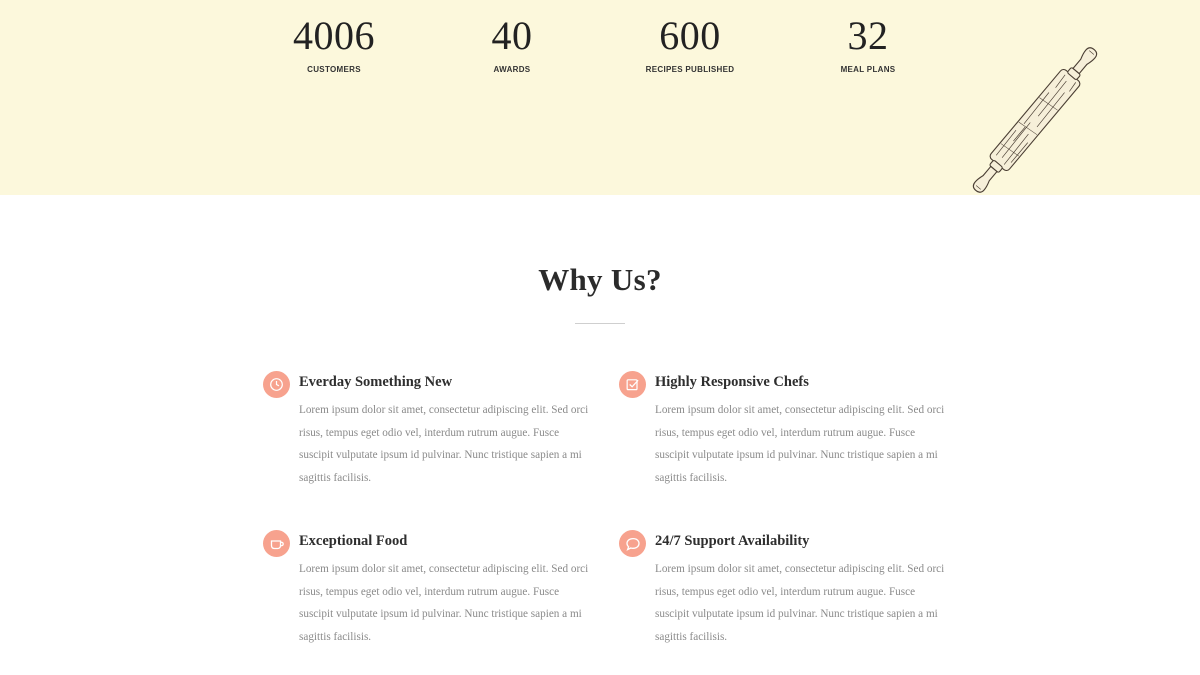 The width and height of the screenshot is (1200, 675). What do you see at coordinates (632, 543) in the screenshot?
I see `chat-bubble-icon` at bounding box center [632, 543].